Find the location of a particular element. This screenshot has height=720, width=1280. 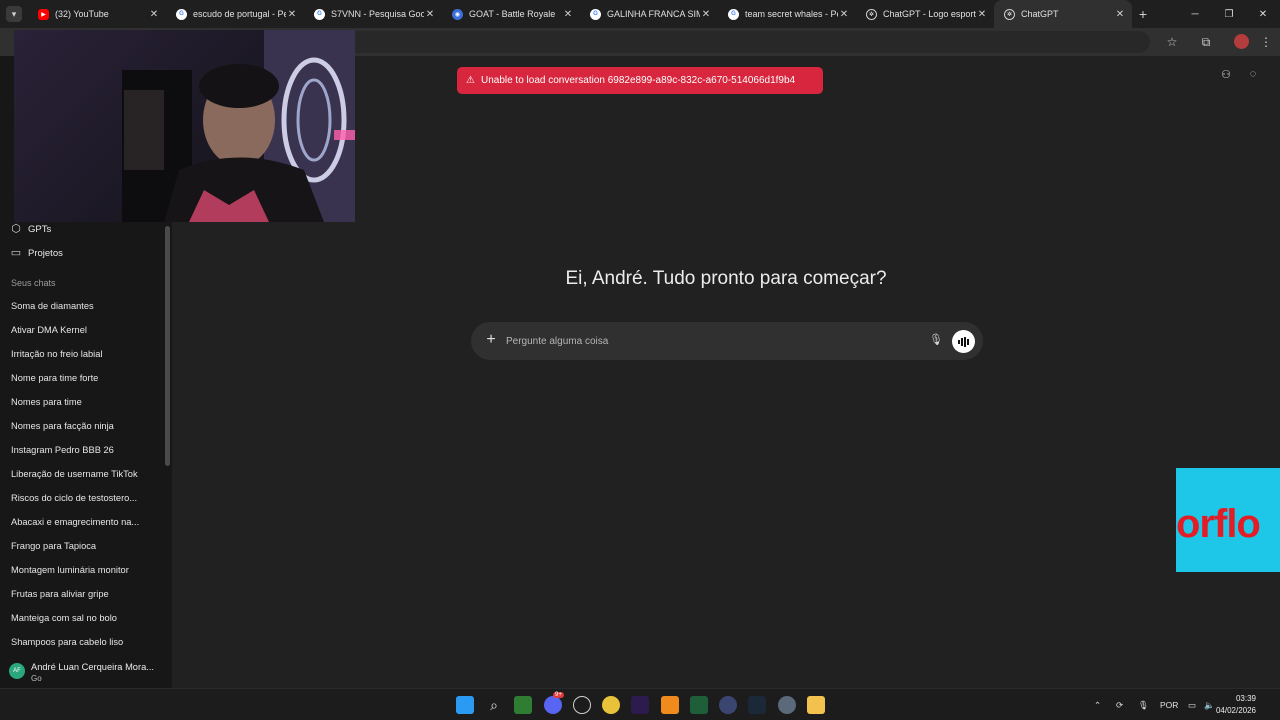

tab-title: ChatGPT - Logo esportivo is located at coordinates (929, 14).